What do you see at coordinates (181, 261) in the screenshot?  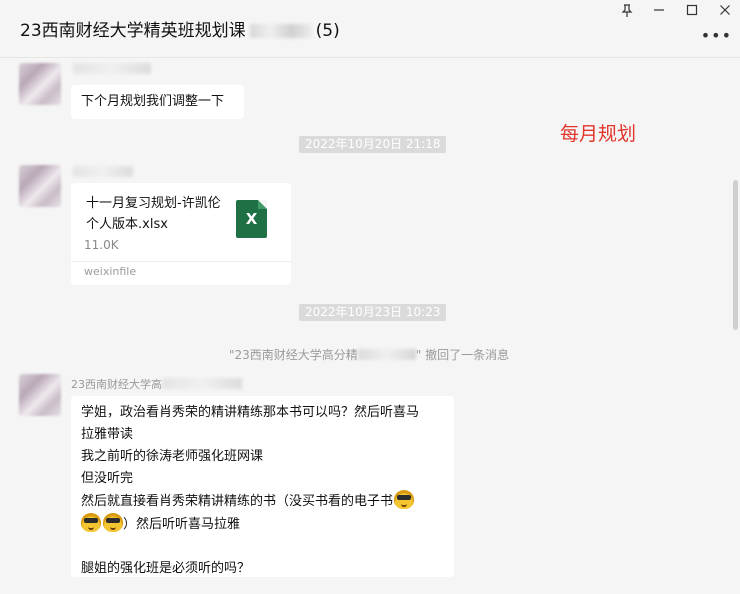 I see `file-card-divider` at bounding box center [181, 261].